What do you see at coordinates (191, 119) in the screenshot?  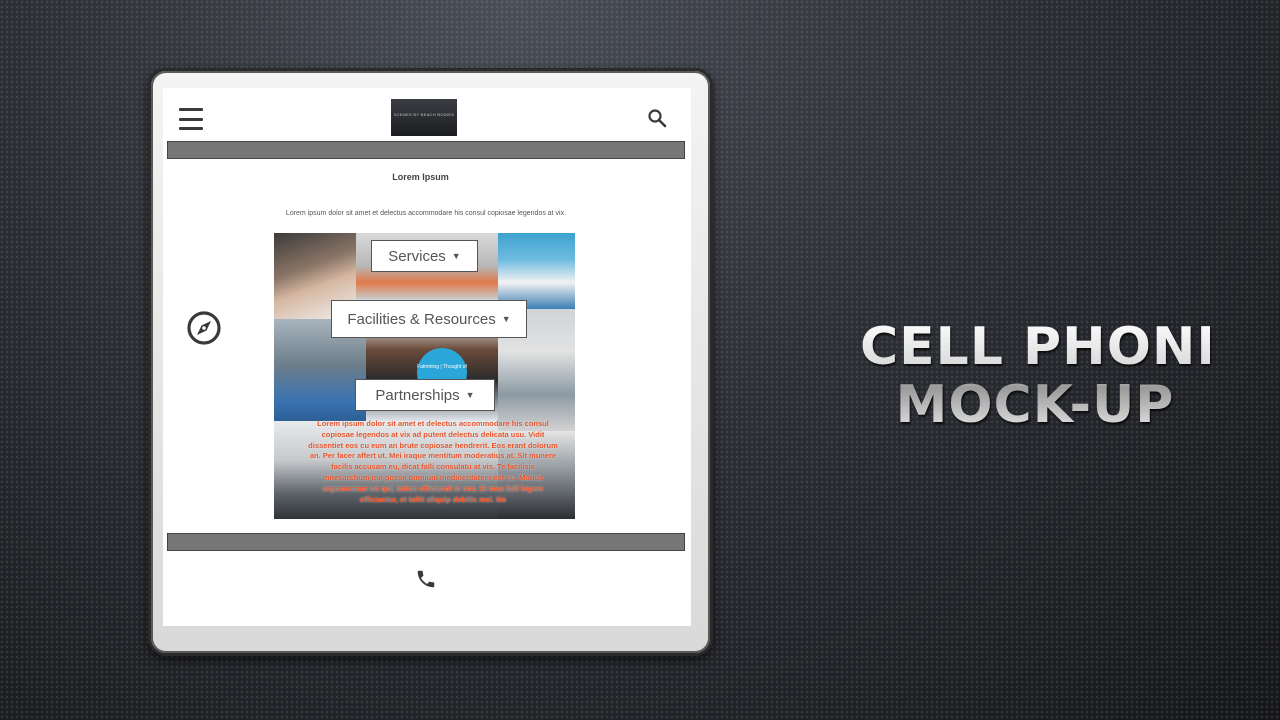 I see `hamburger-menu-icon` at bounding box center [191, 119].